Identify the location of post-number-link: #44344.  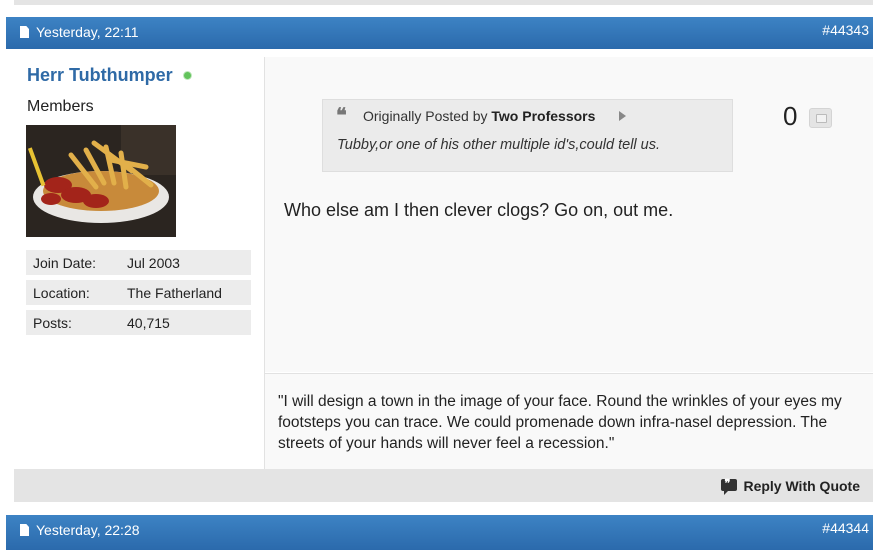
(845, 528).